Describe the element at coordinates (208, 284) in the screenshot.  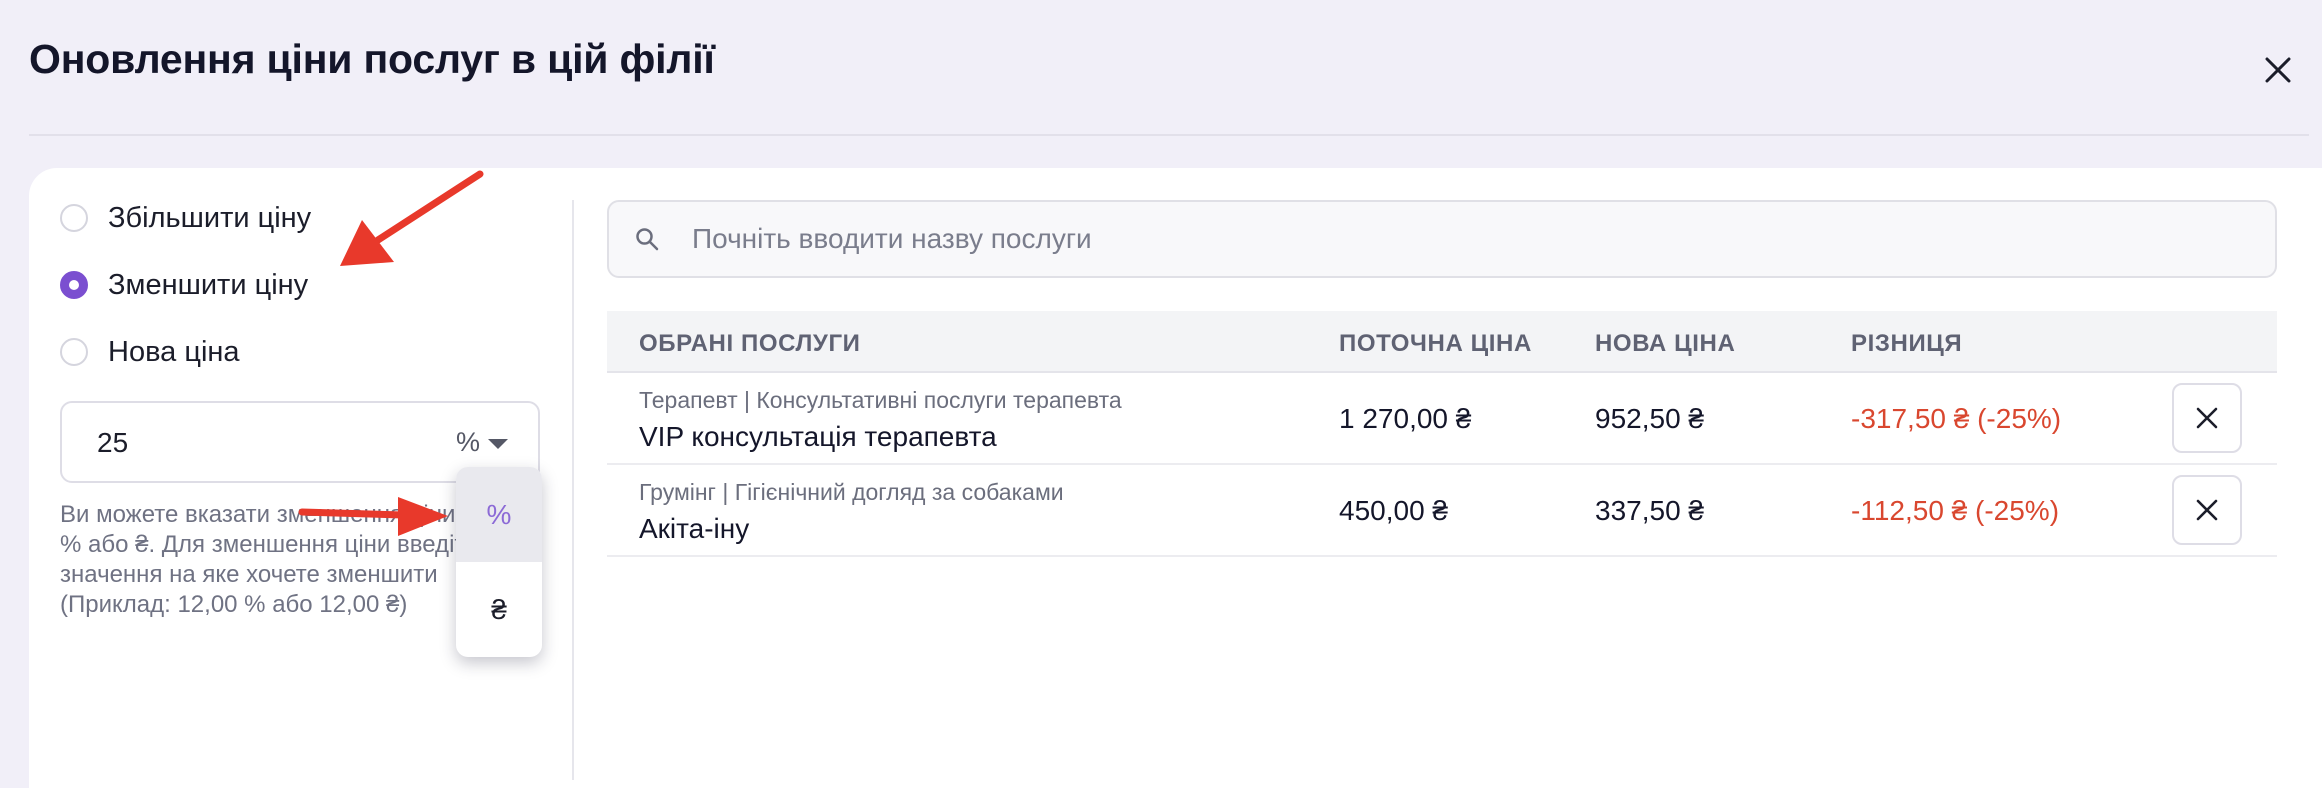
I see `radio-label-decrease: Зменшити ціну` at that location.